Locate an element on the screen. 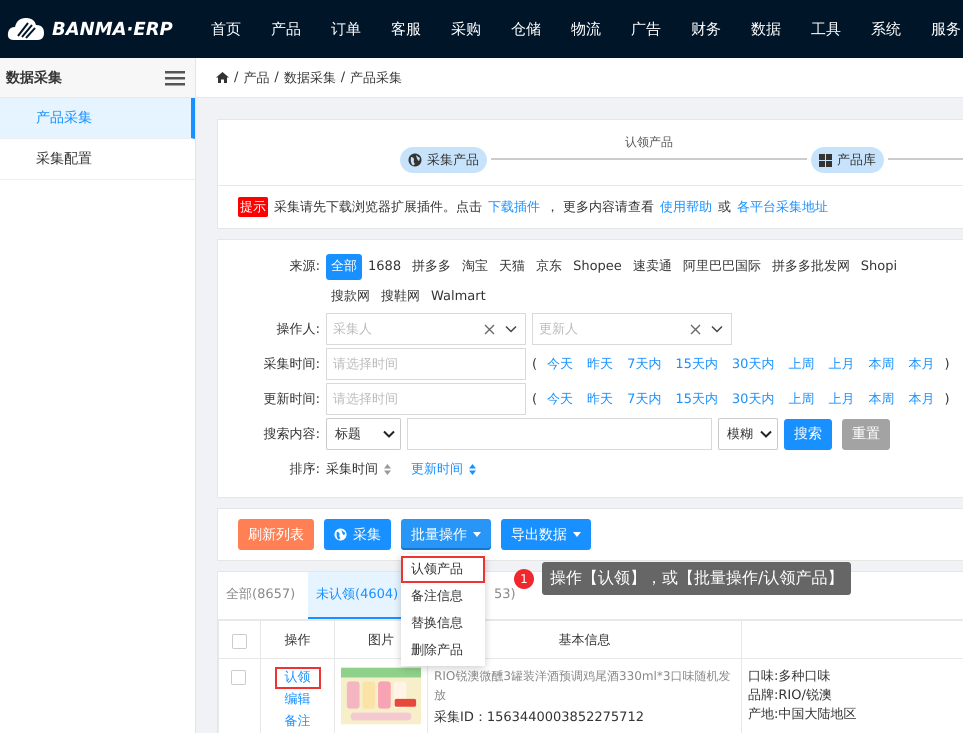 The height and width of the screenshot is (733, 963). source-option: 淘宝 is located at coordinates (475, 267).